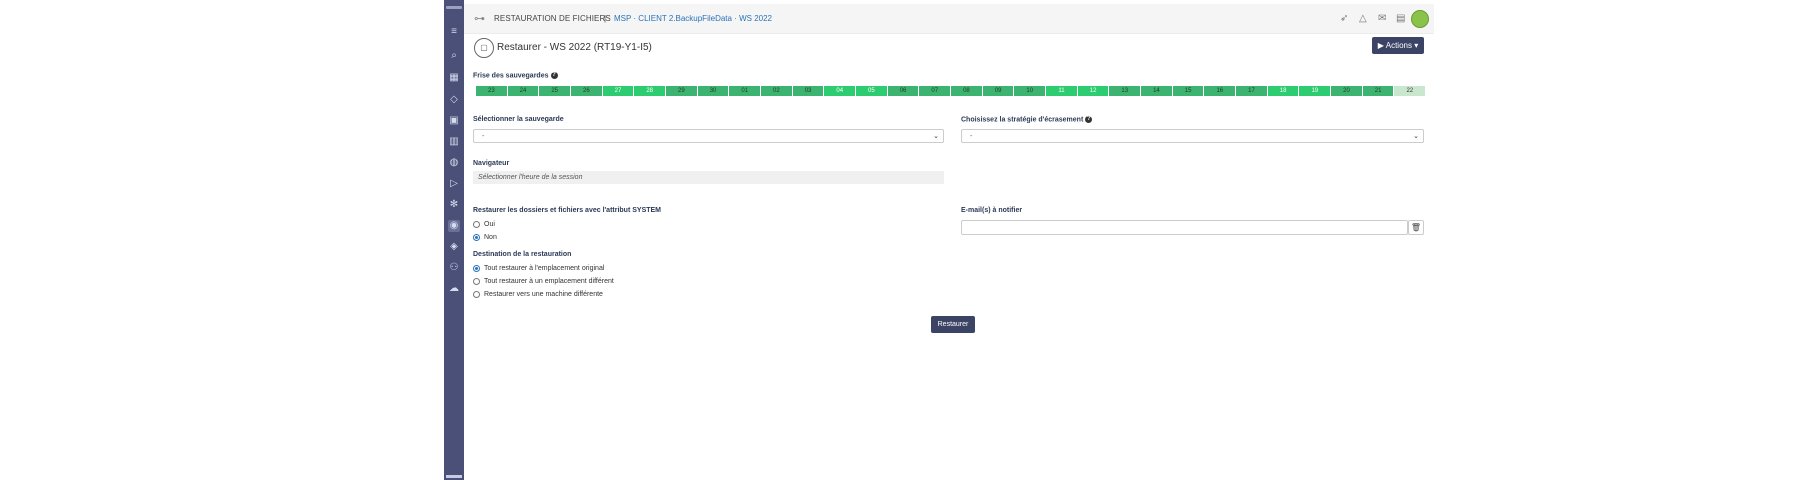 This screenshot has width=1820, height=480. I want to click on navigator-label: Navigateur, so click(491, 163).